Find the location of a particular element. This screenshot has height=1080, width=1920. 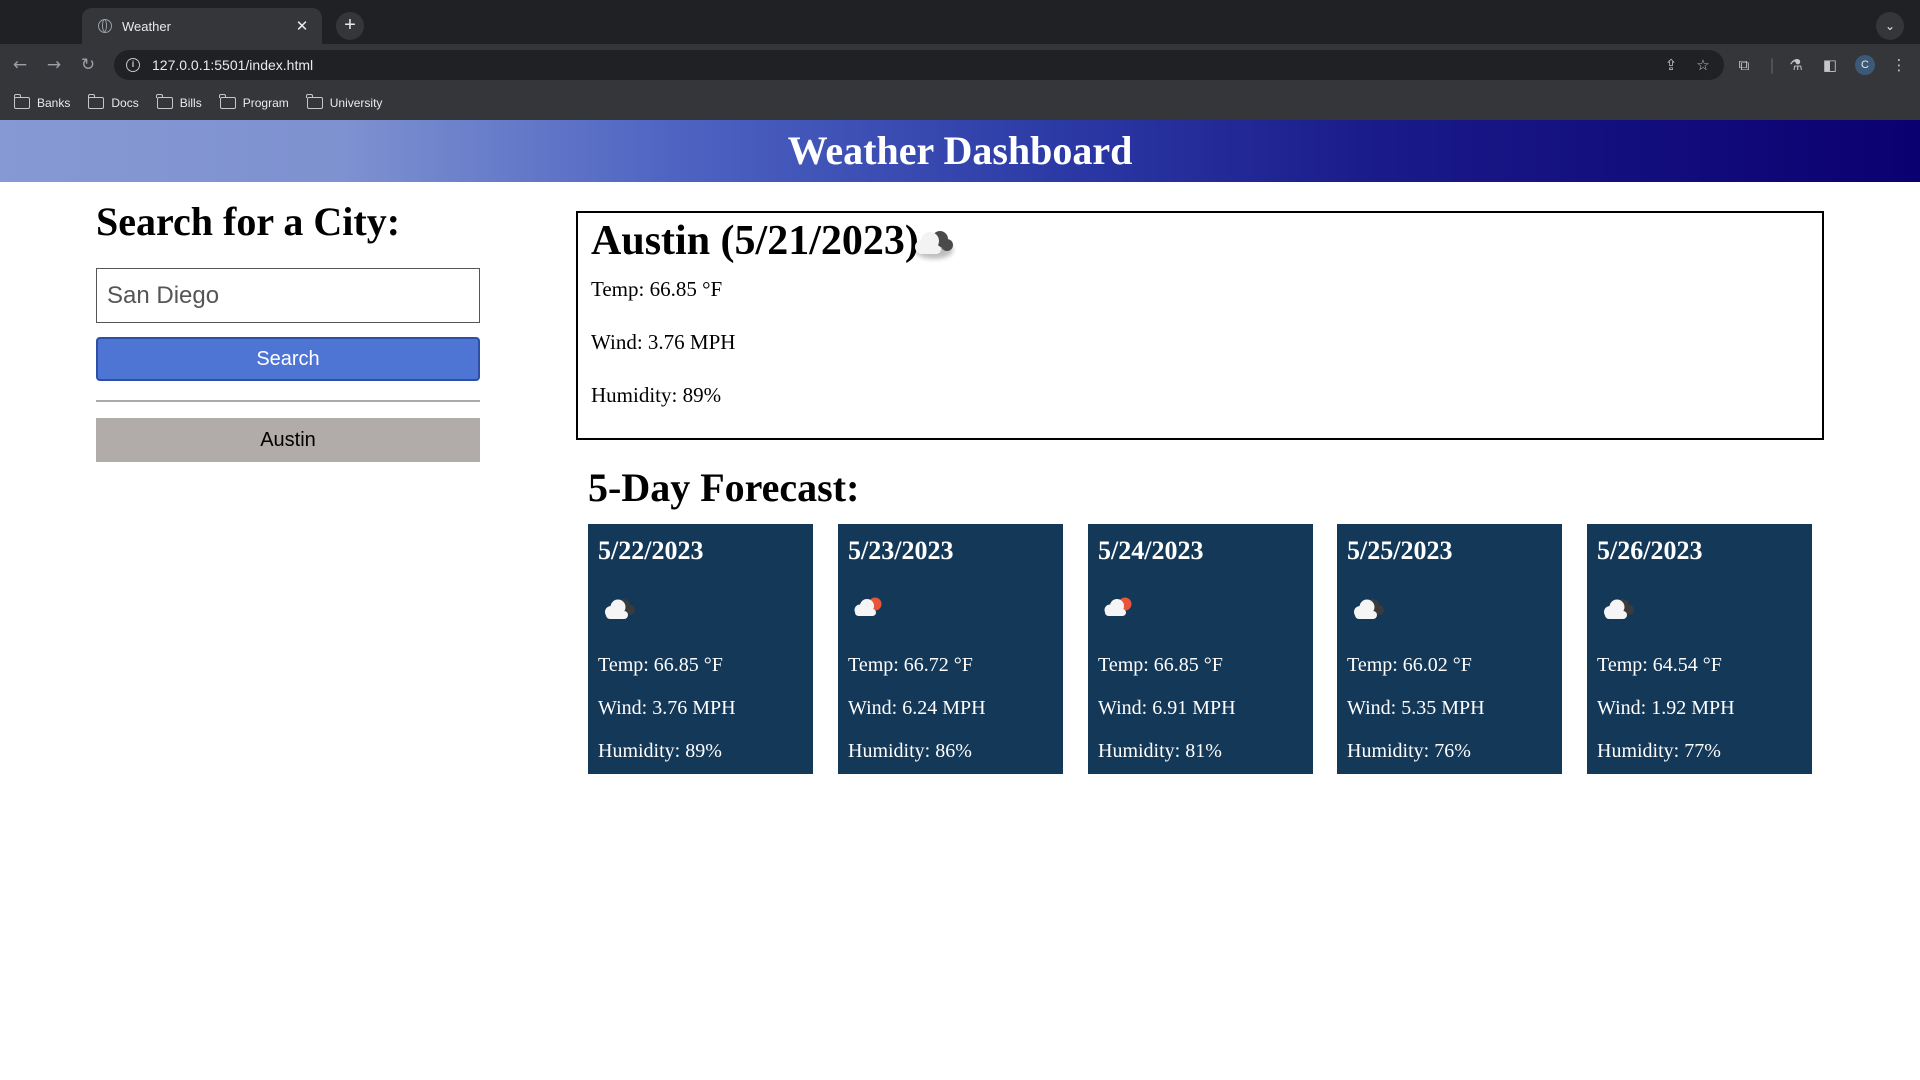

forecast-date: 5/24/2023 is located at coordinates (1151, 550).